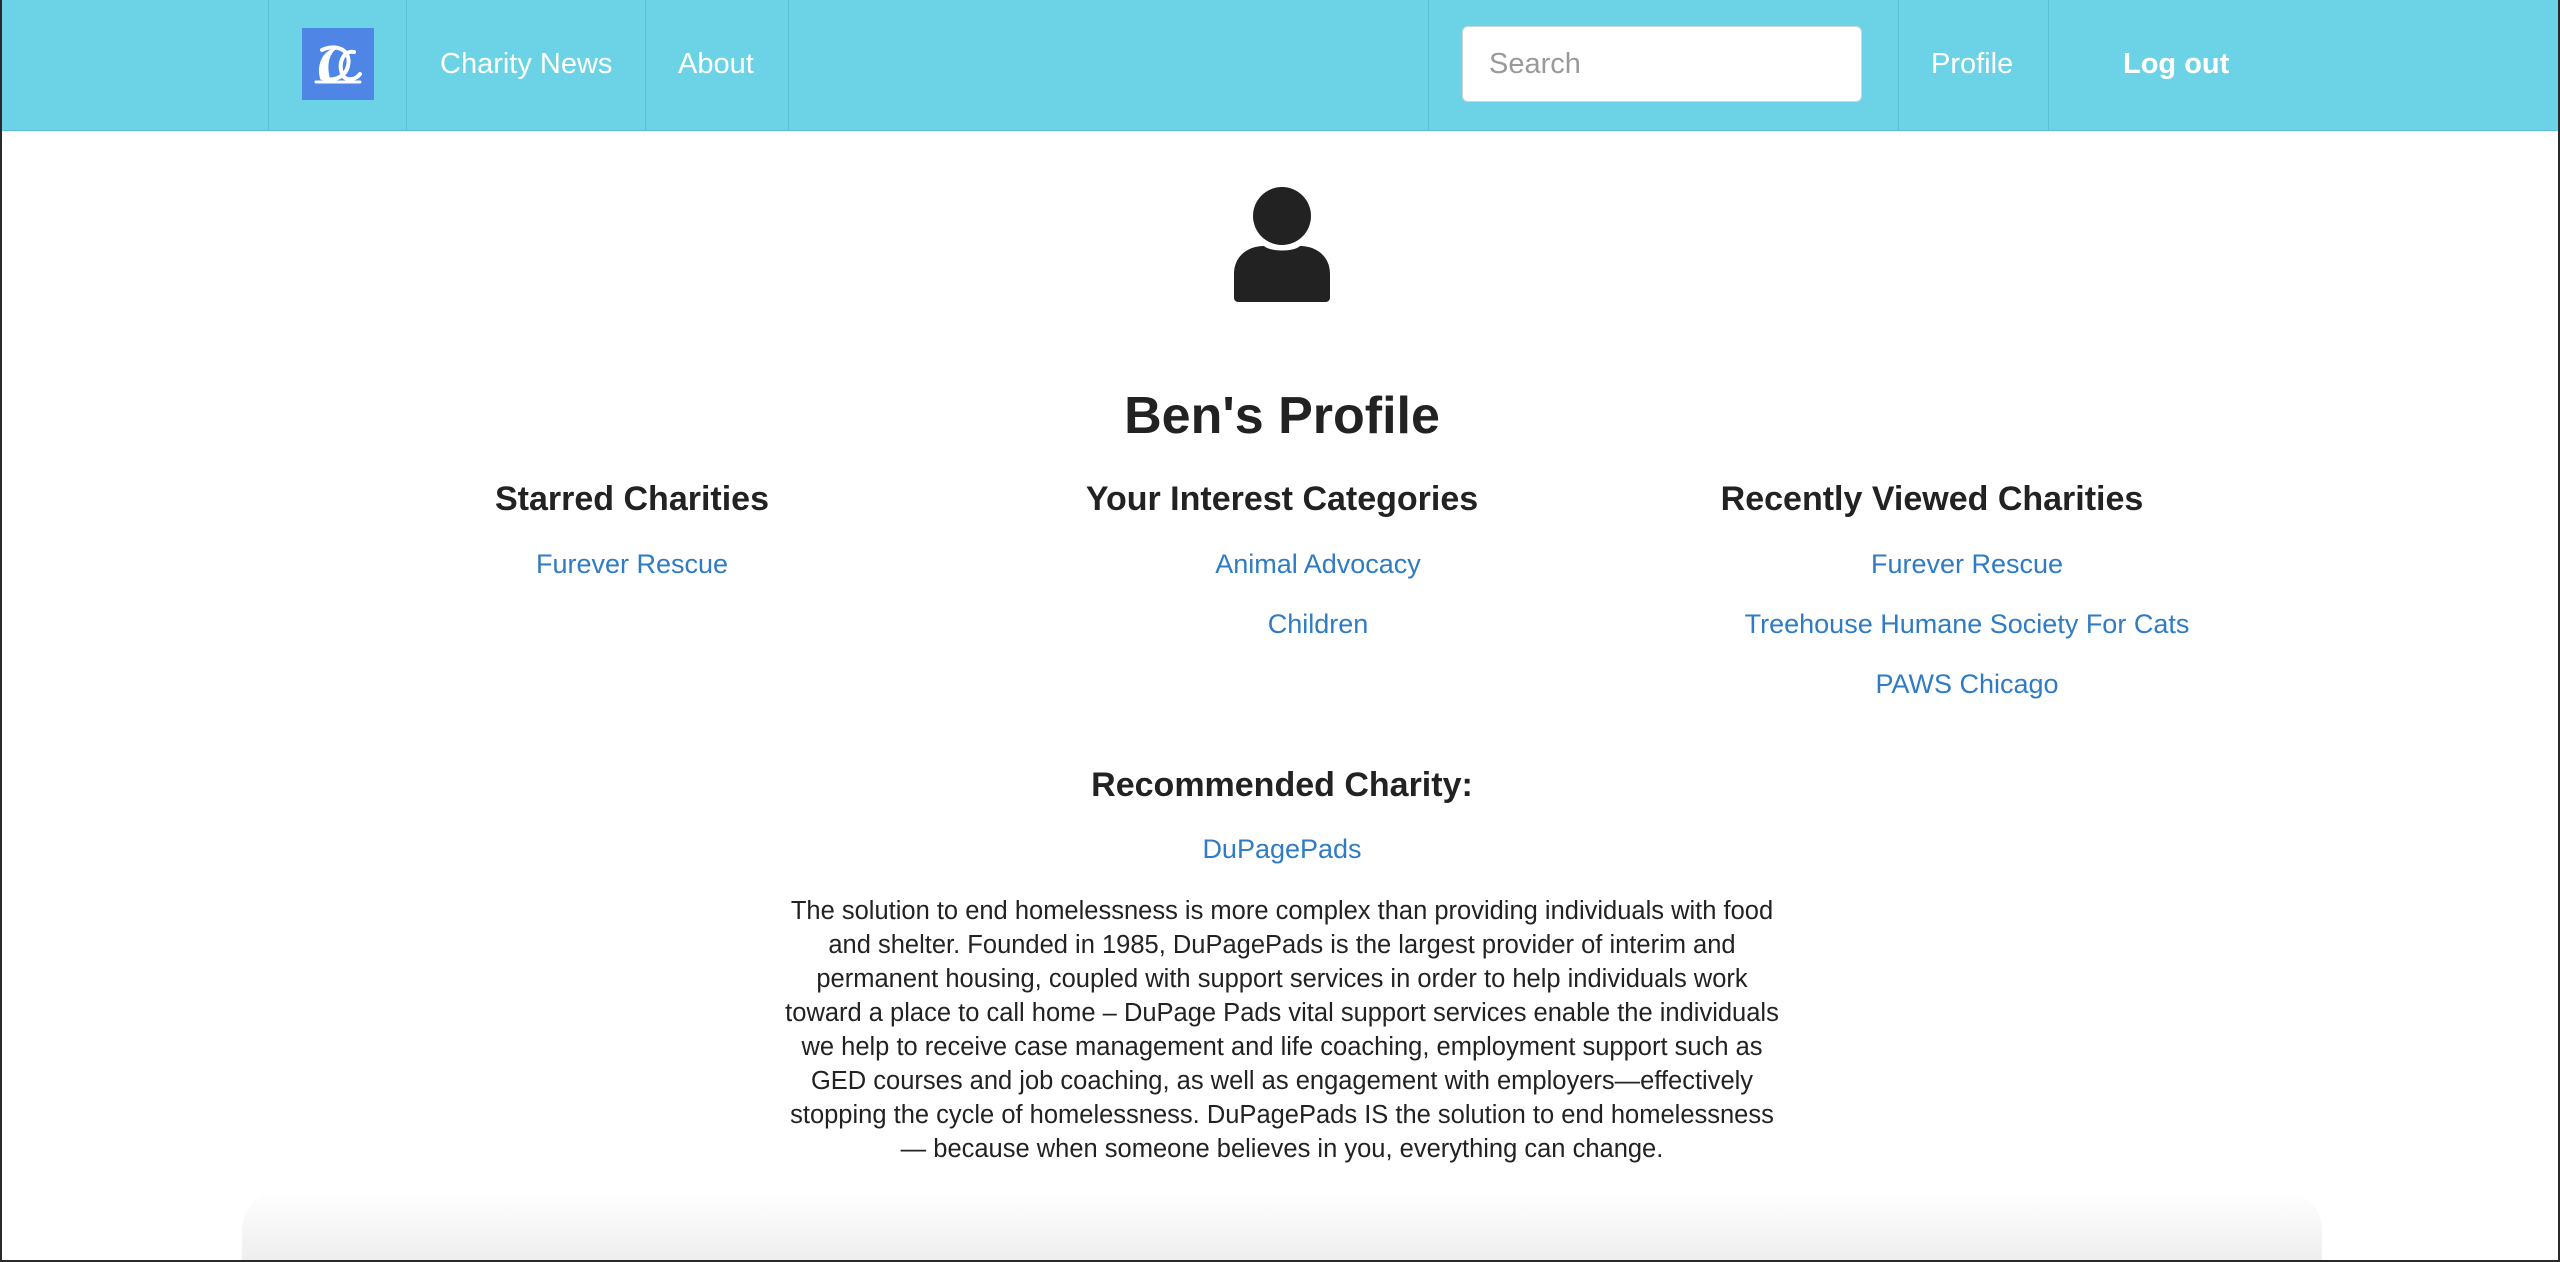 The height and width of the screenshot is (1262, 2560). I want to click on recommended-charity-link: DuPagePads, so click(1281, 849).